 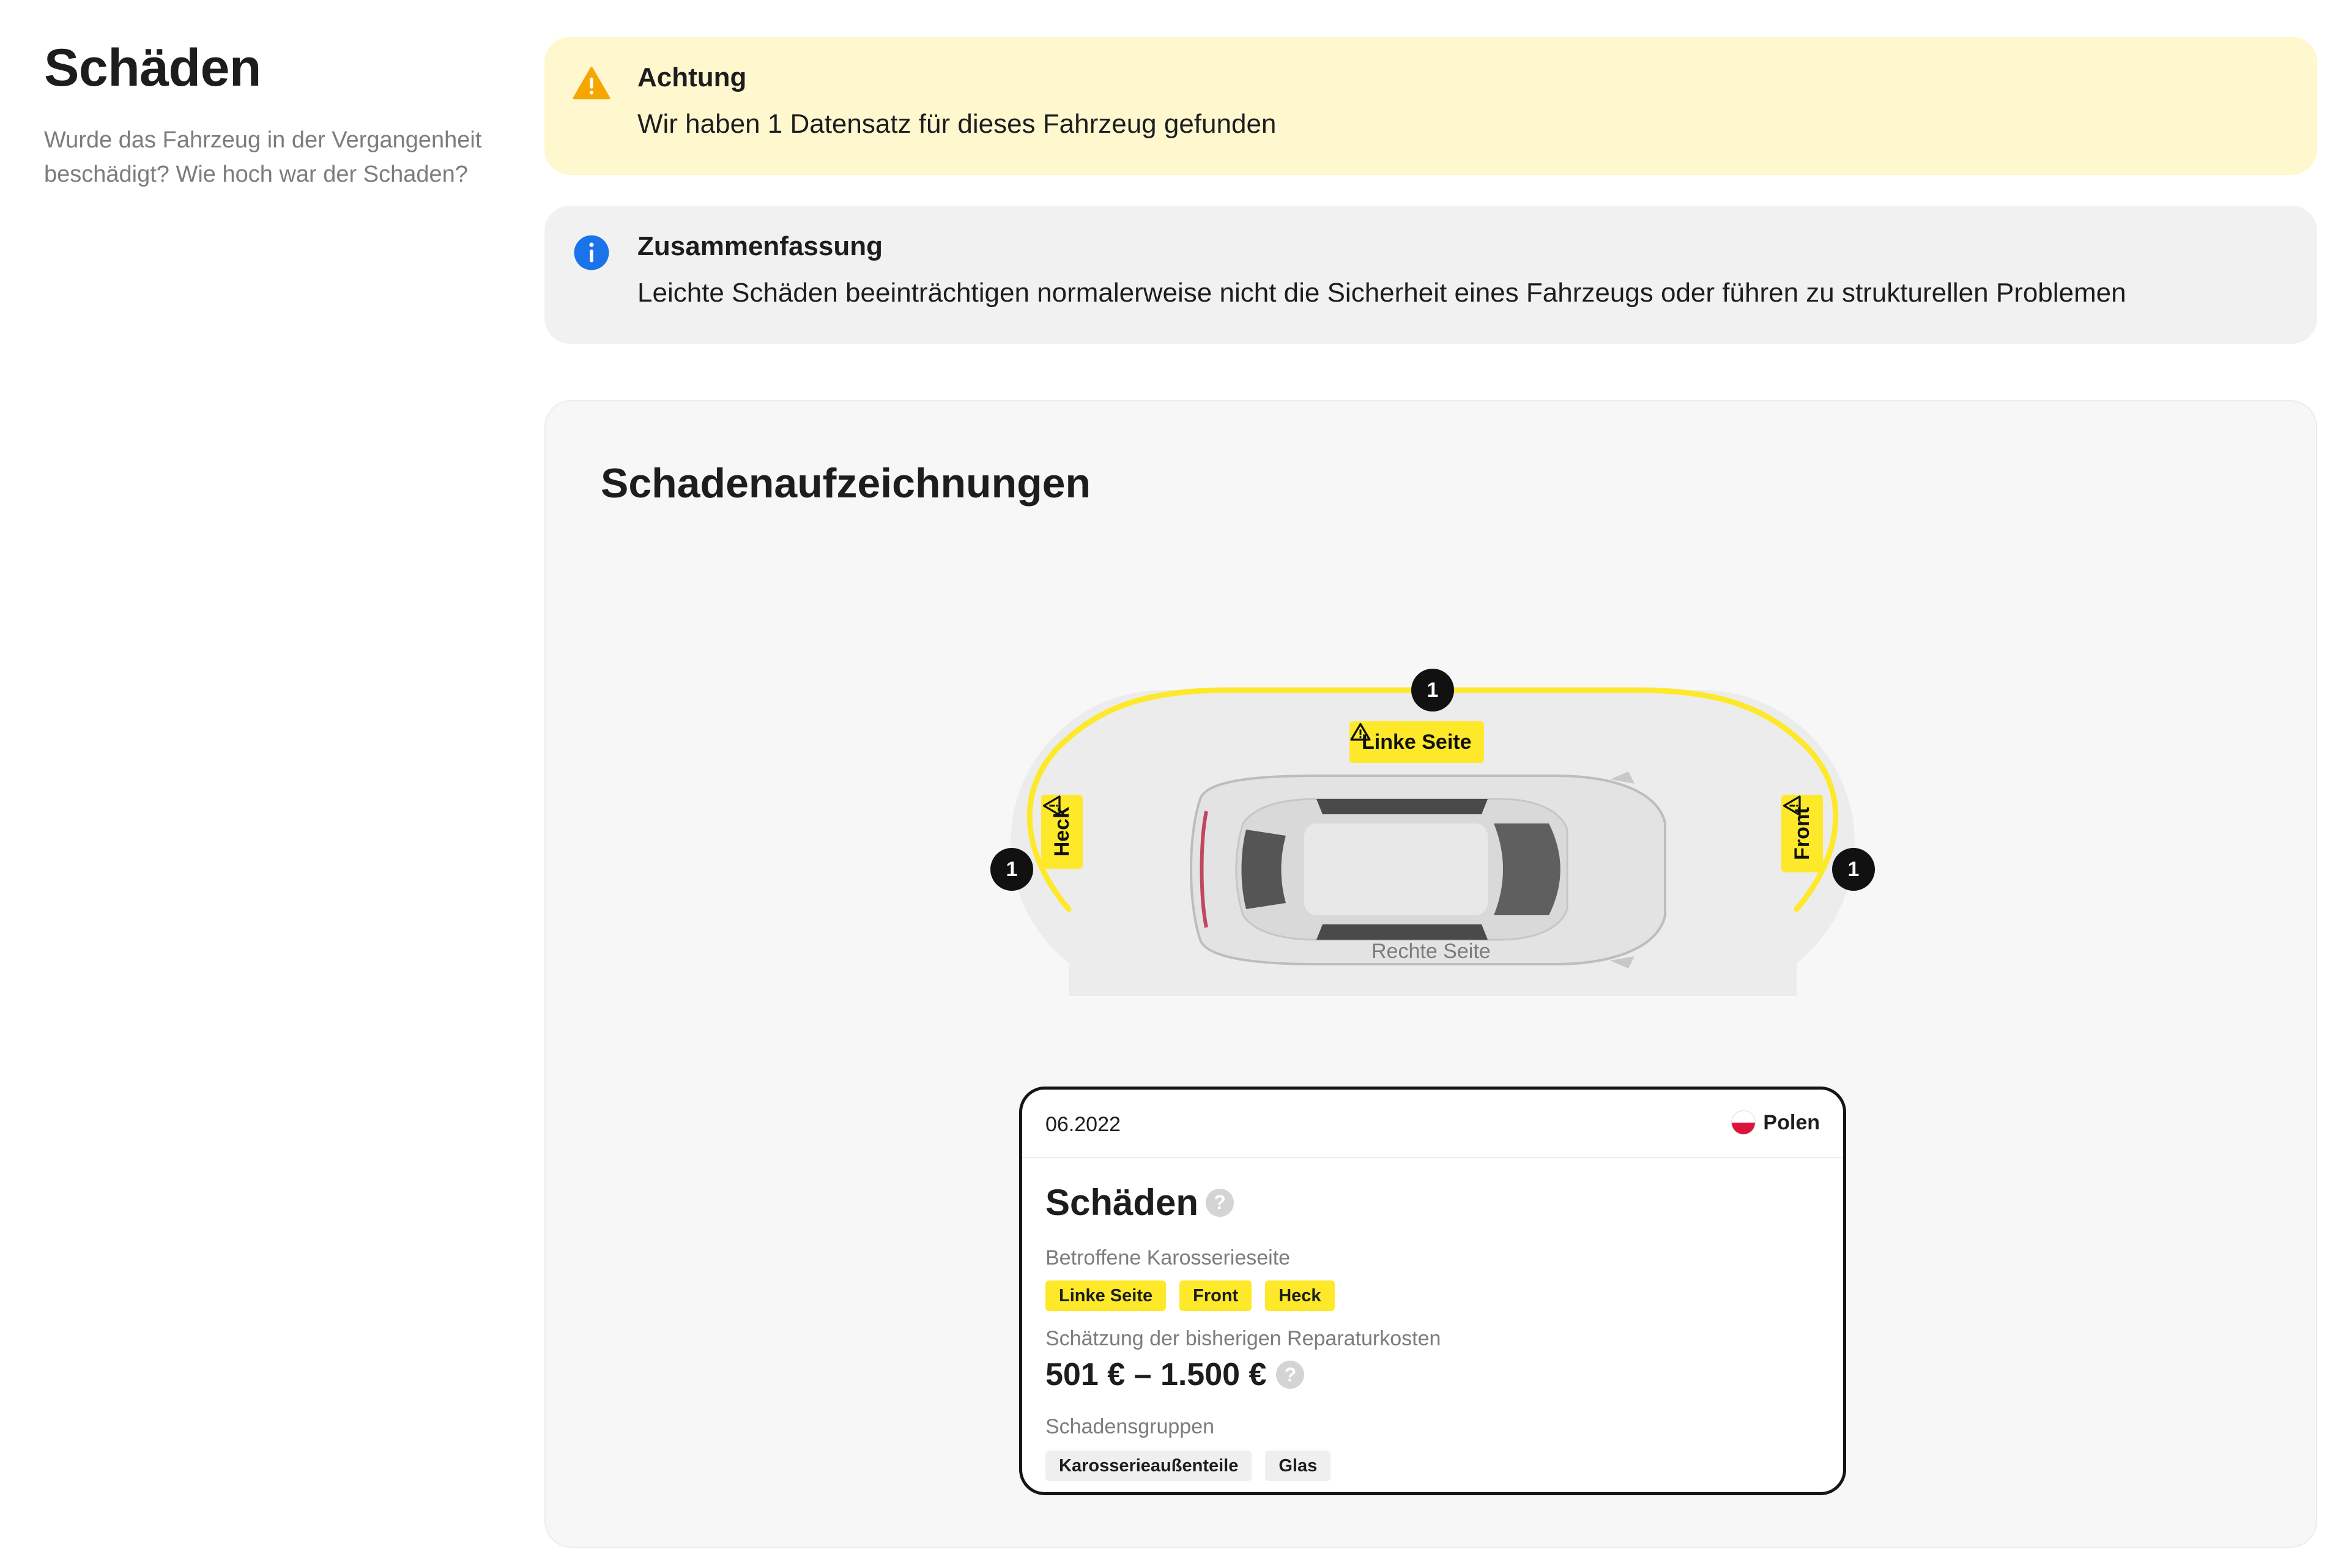 I want to click on page-title: Schäden, so click(x=152, y=68).